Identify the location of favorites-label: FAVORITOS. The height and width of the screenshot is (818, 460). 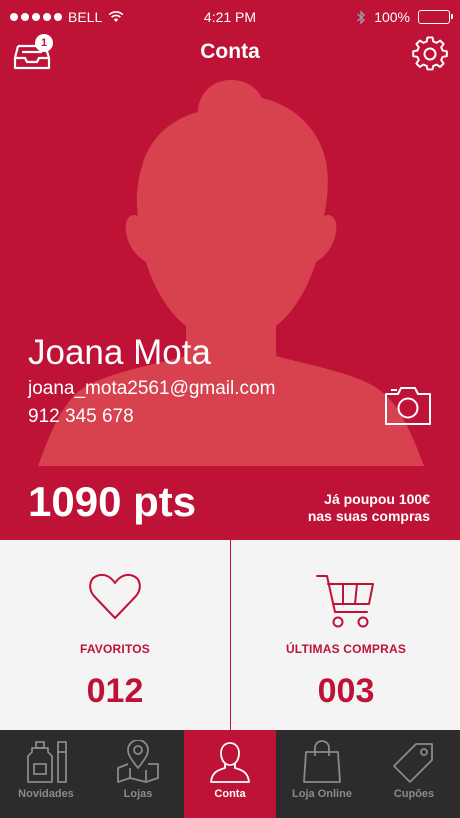
(115, 649).